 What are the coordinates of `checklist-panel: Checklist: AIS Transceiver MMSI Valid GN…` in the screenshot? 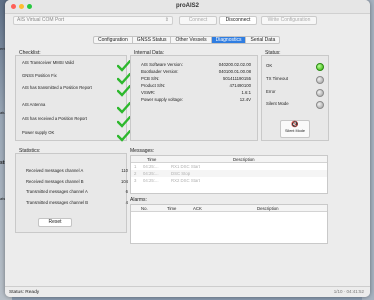 It's located at (73, 96).